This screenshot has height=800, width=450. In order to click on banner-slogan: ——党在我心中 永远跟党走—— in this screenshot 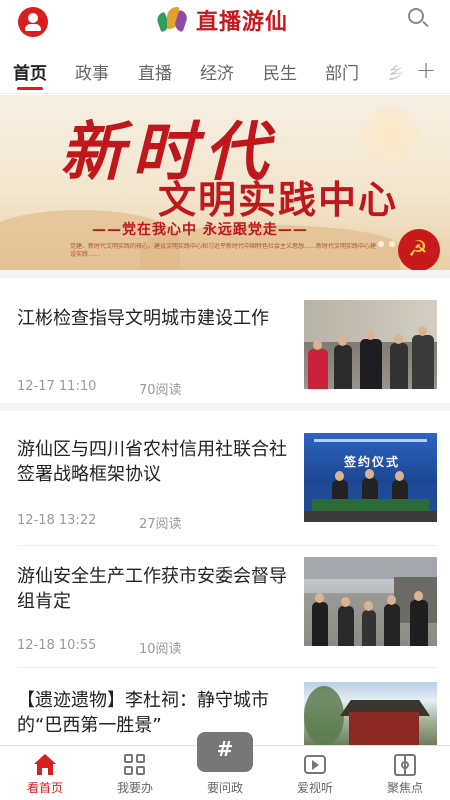, I will do `click(200, 230)`.